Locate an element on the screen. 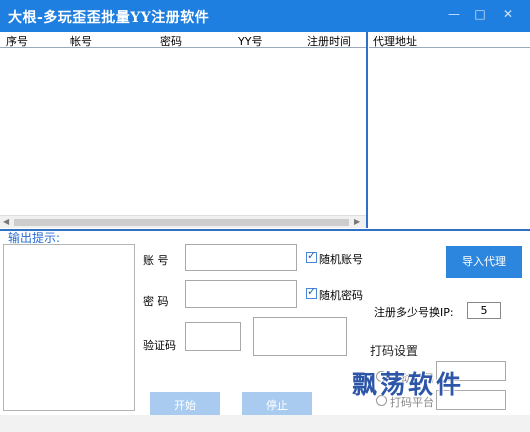 The width and height of the screenshot is (530, 432). close-button: ✕ is located at coordinates (508, 15).